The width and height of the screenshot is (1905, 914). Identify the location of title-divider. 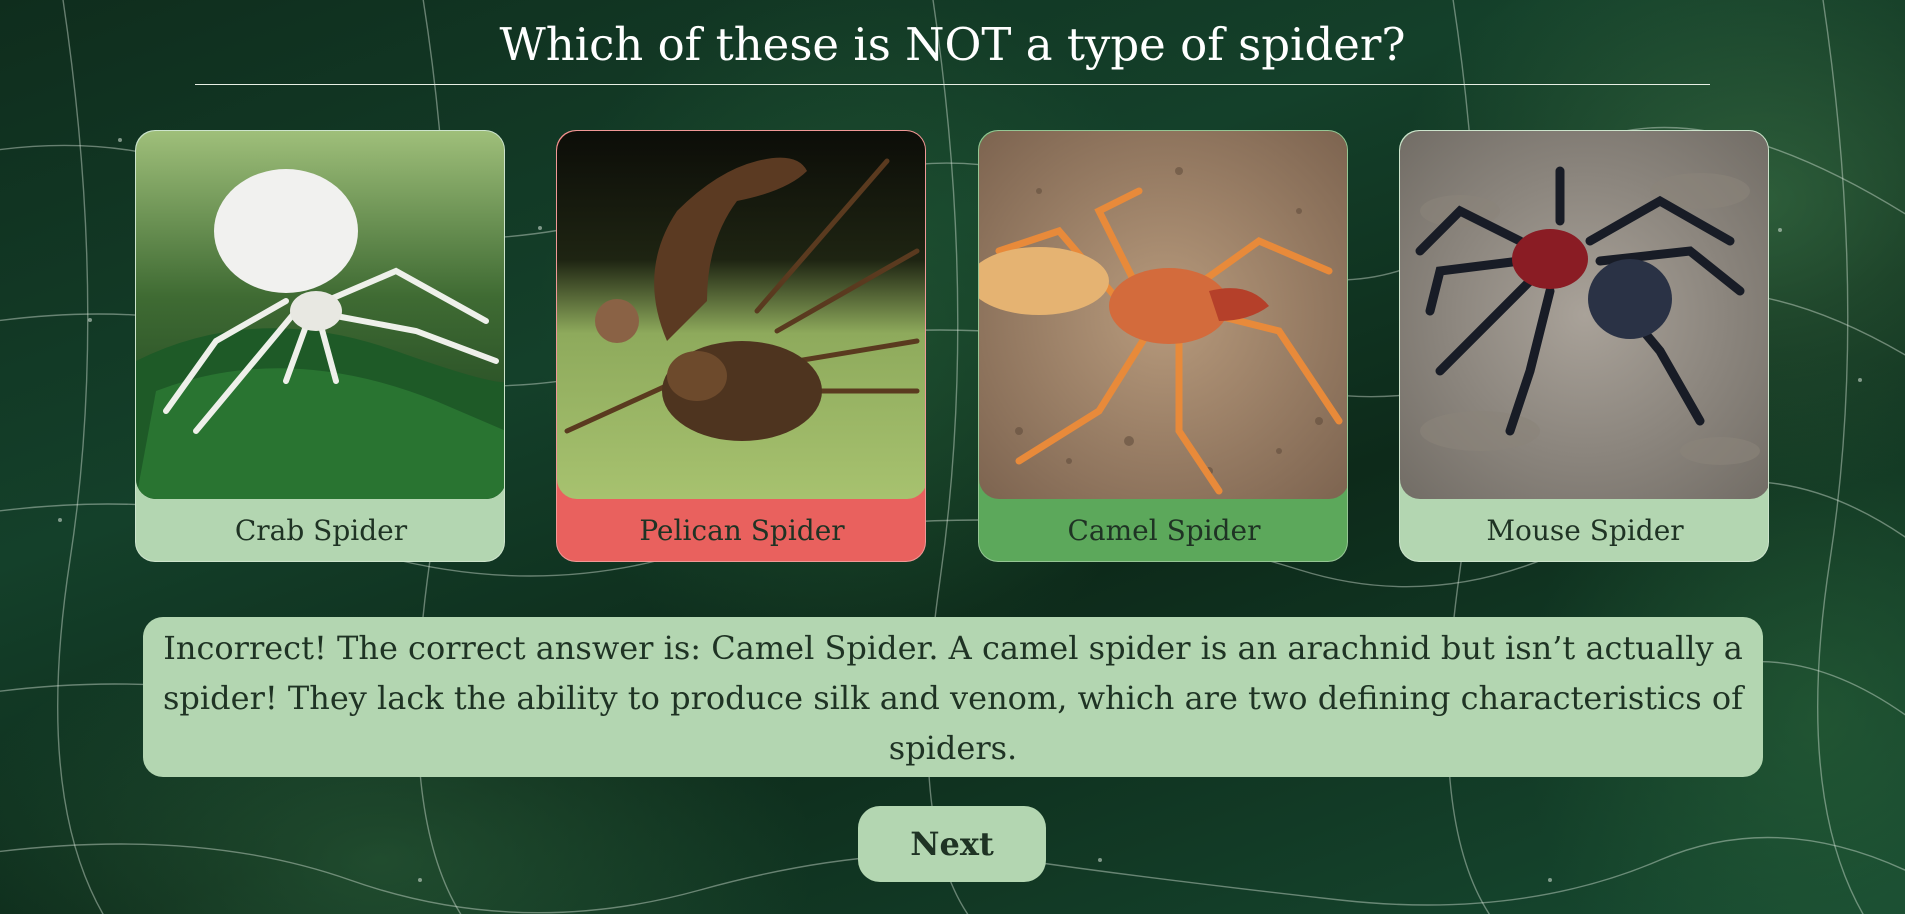
(952, 84).